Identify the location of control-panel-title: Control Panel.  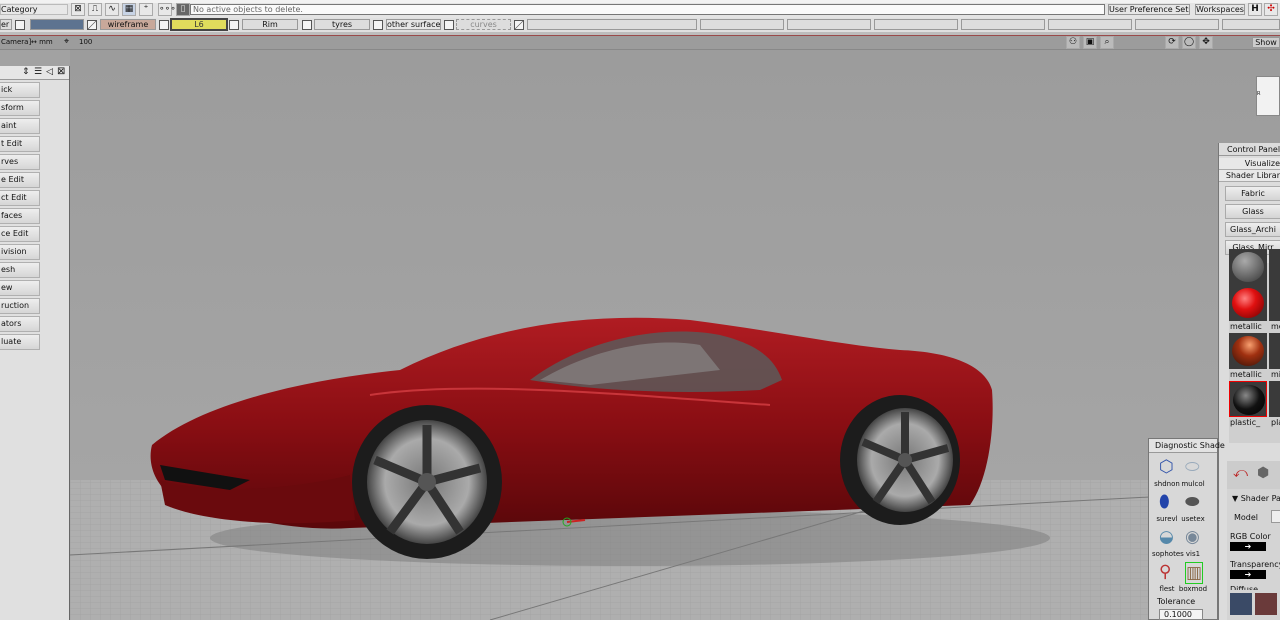
(1249, 149).